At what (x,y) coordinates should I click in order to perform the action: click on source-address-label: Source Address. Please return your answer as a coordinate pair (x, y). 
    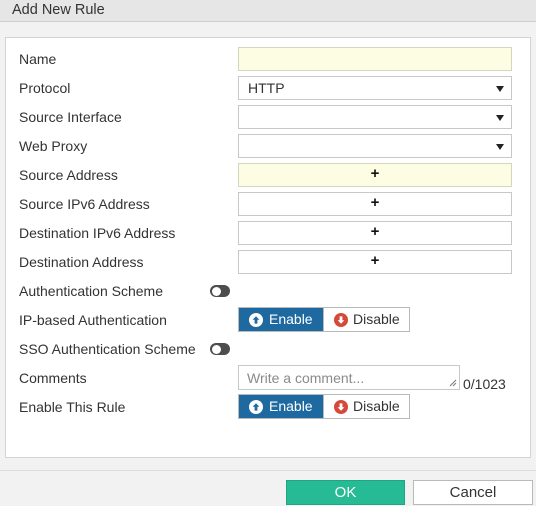
    Looking at the image, I should click on (68, 175).